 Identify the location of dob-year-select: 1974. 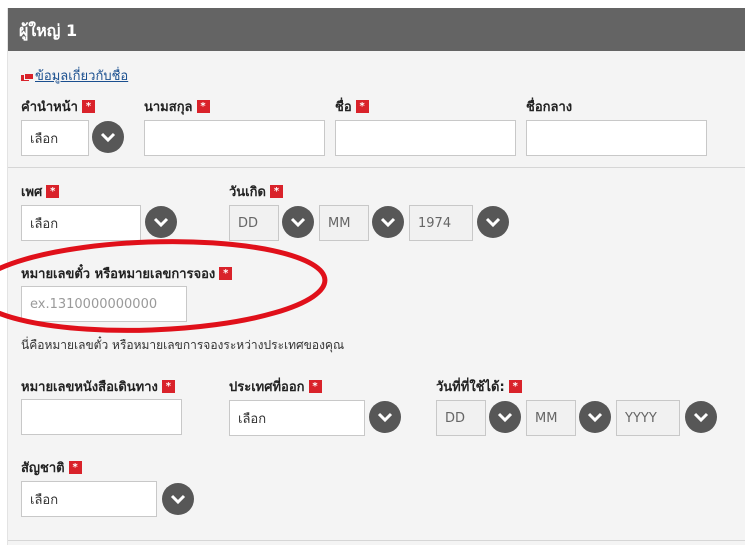
(441, 223).